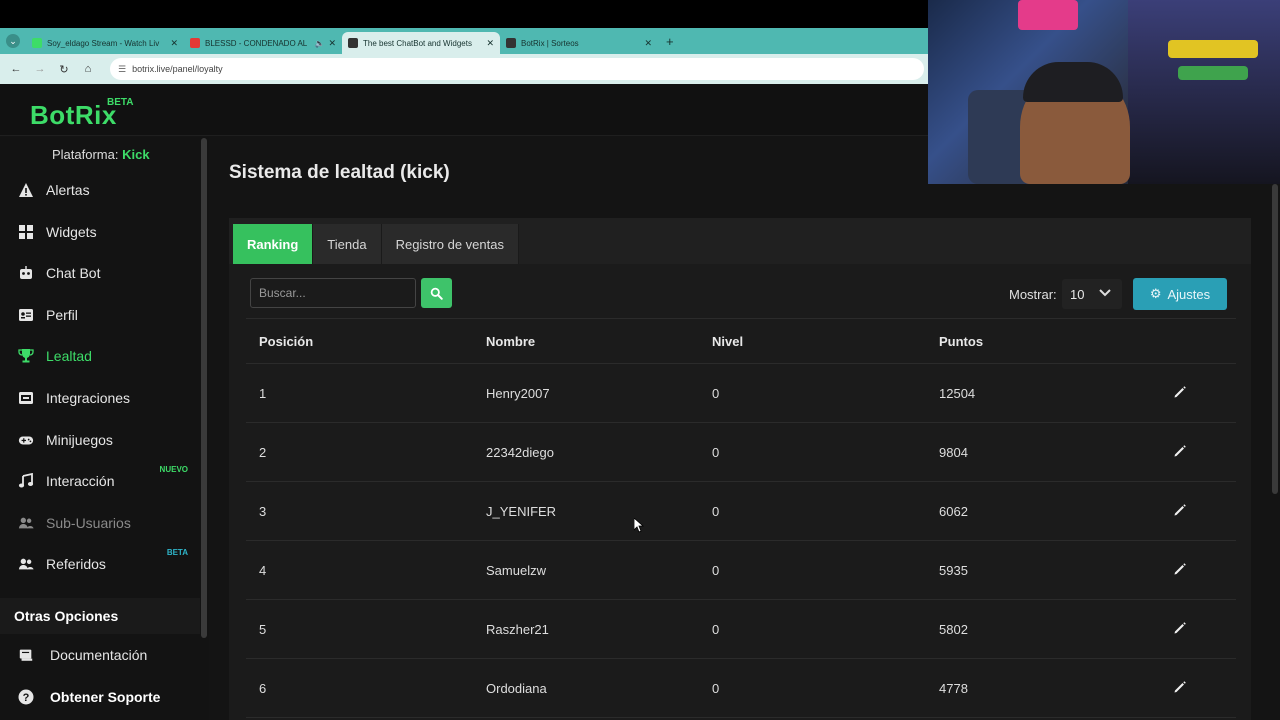 The height and width of the screenshot is (720, 1280). I want to click on sidebar-item-perfil: Perfil, so click(100, 315).